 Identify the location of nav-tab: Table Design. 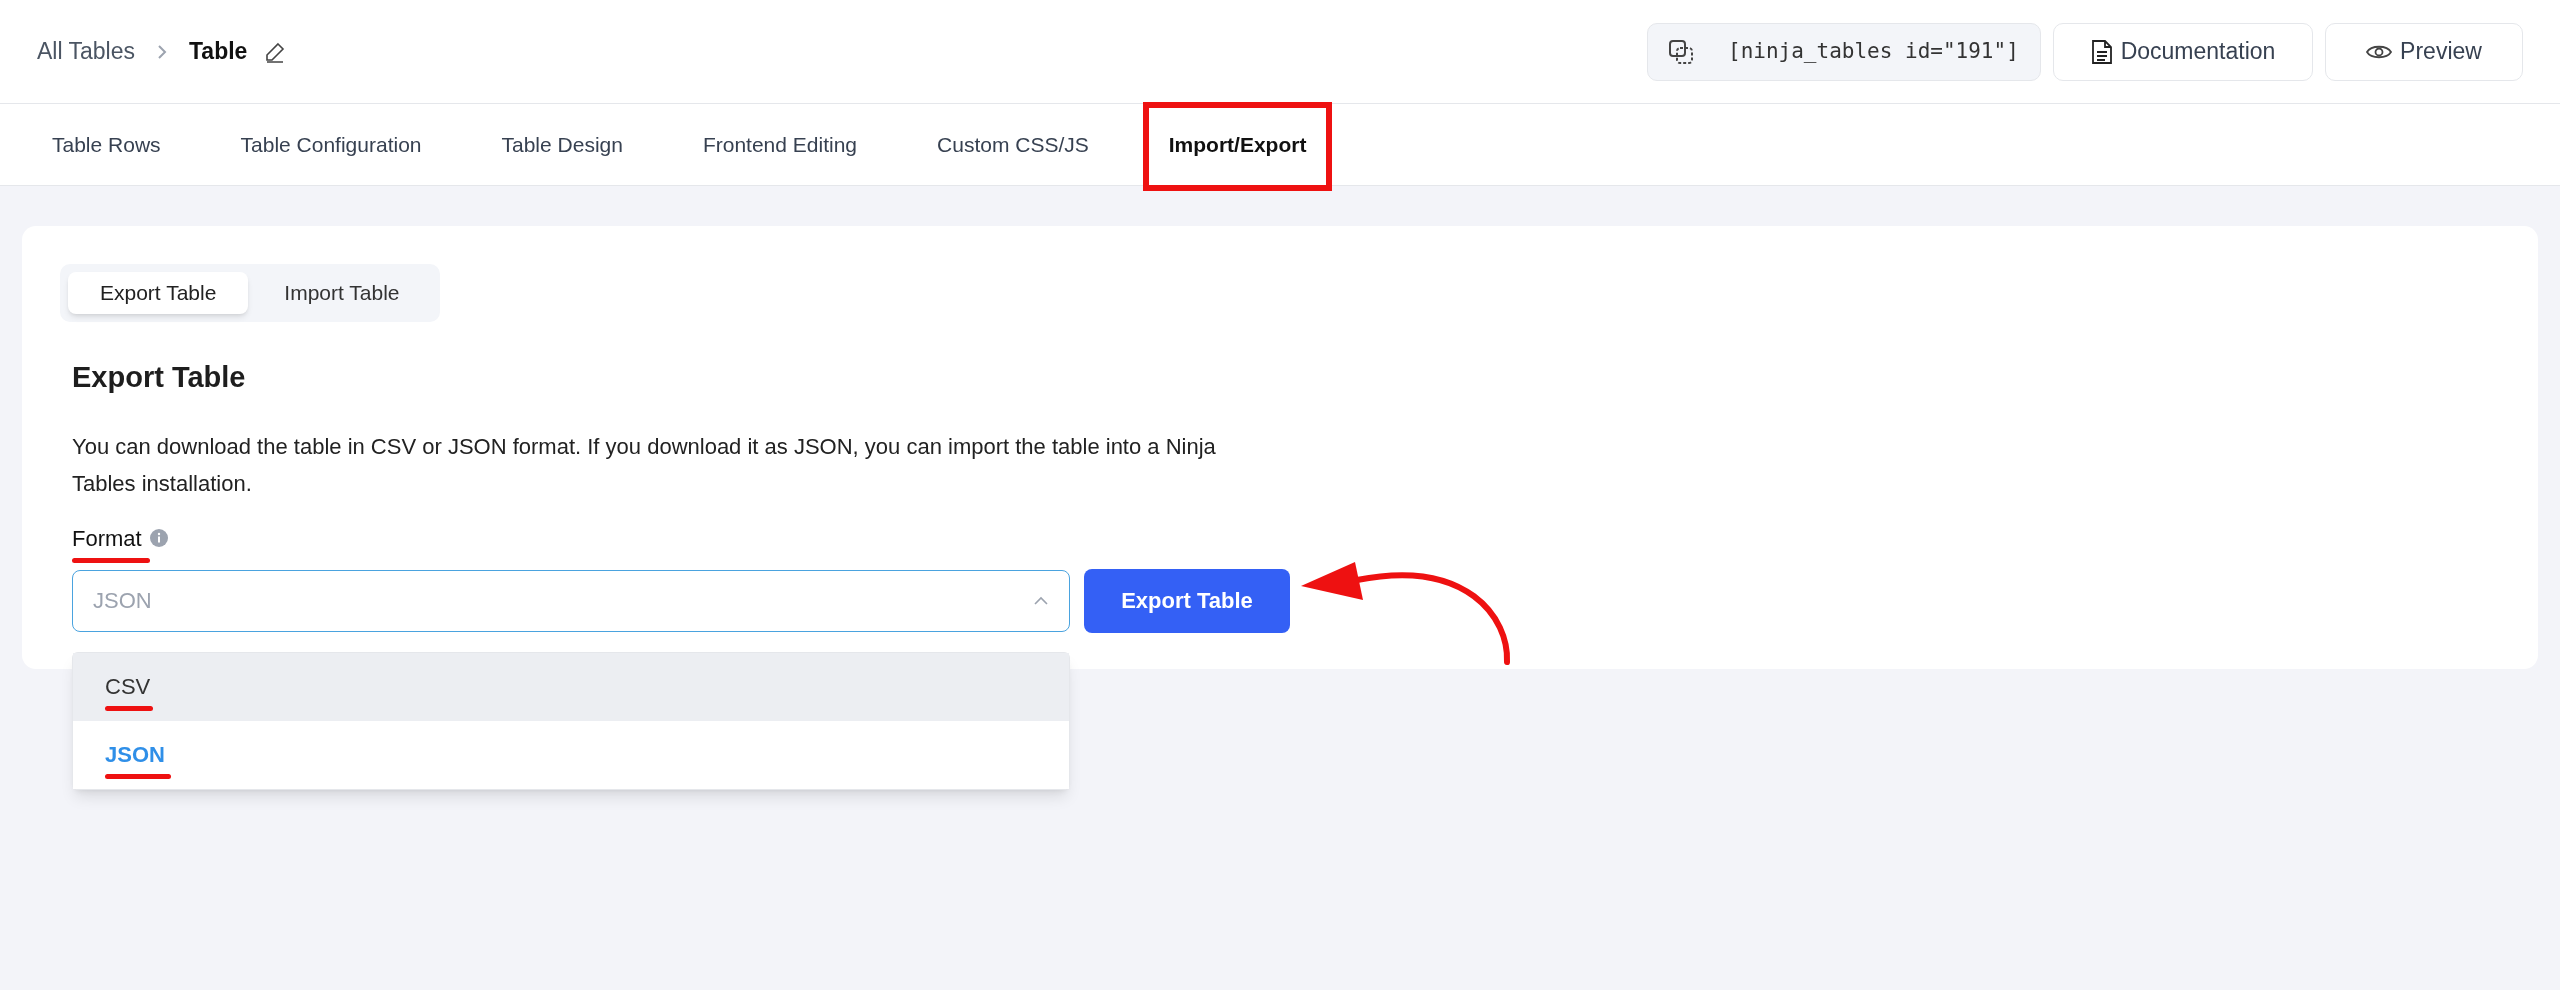
(562, 144).